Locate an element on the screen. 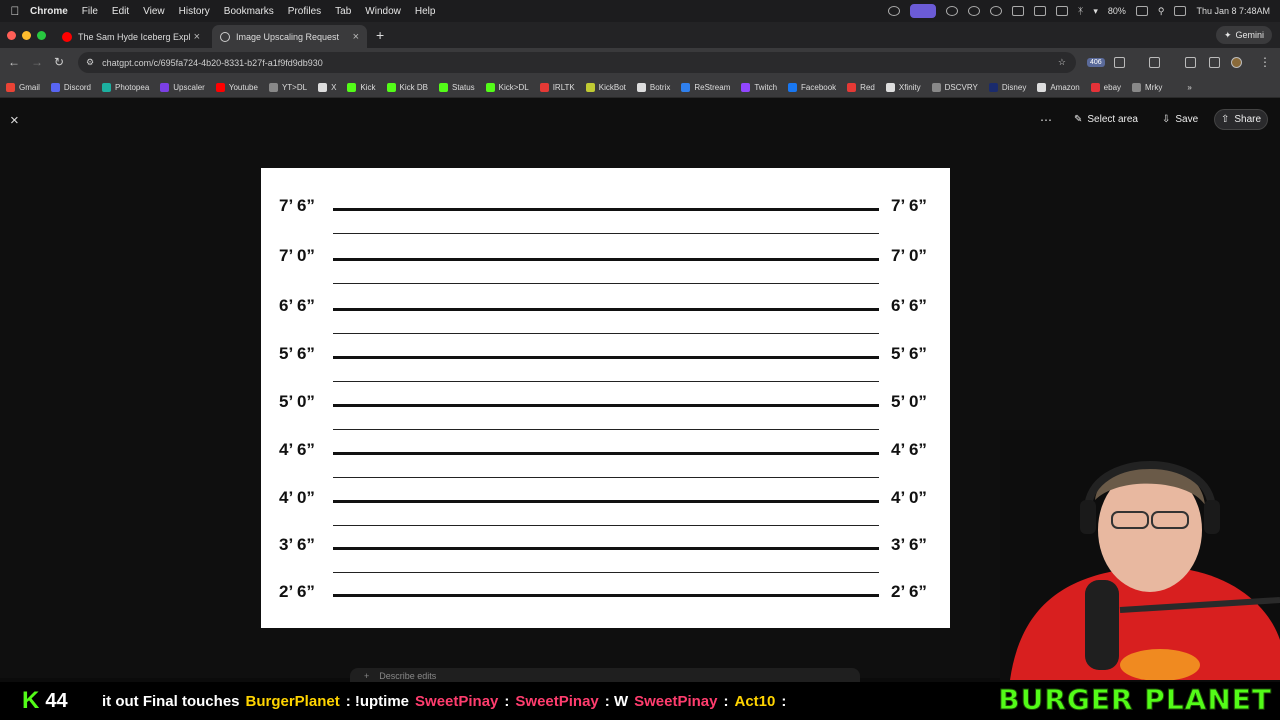 The width and height of the screenshot is (1280, 720). height-mark-left: 4’ 0” is located at coordinates (297, 497).